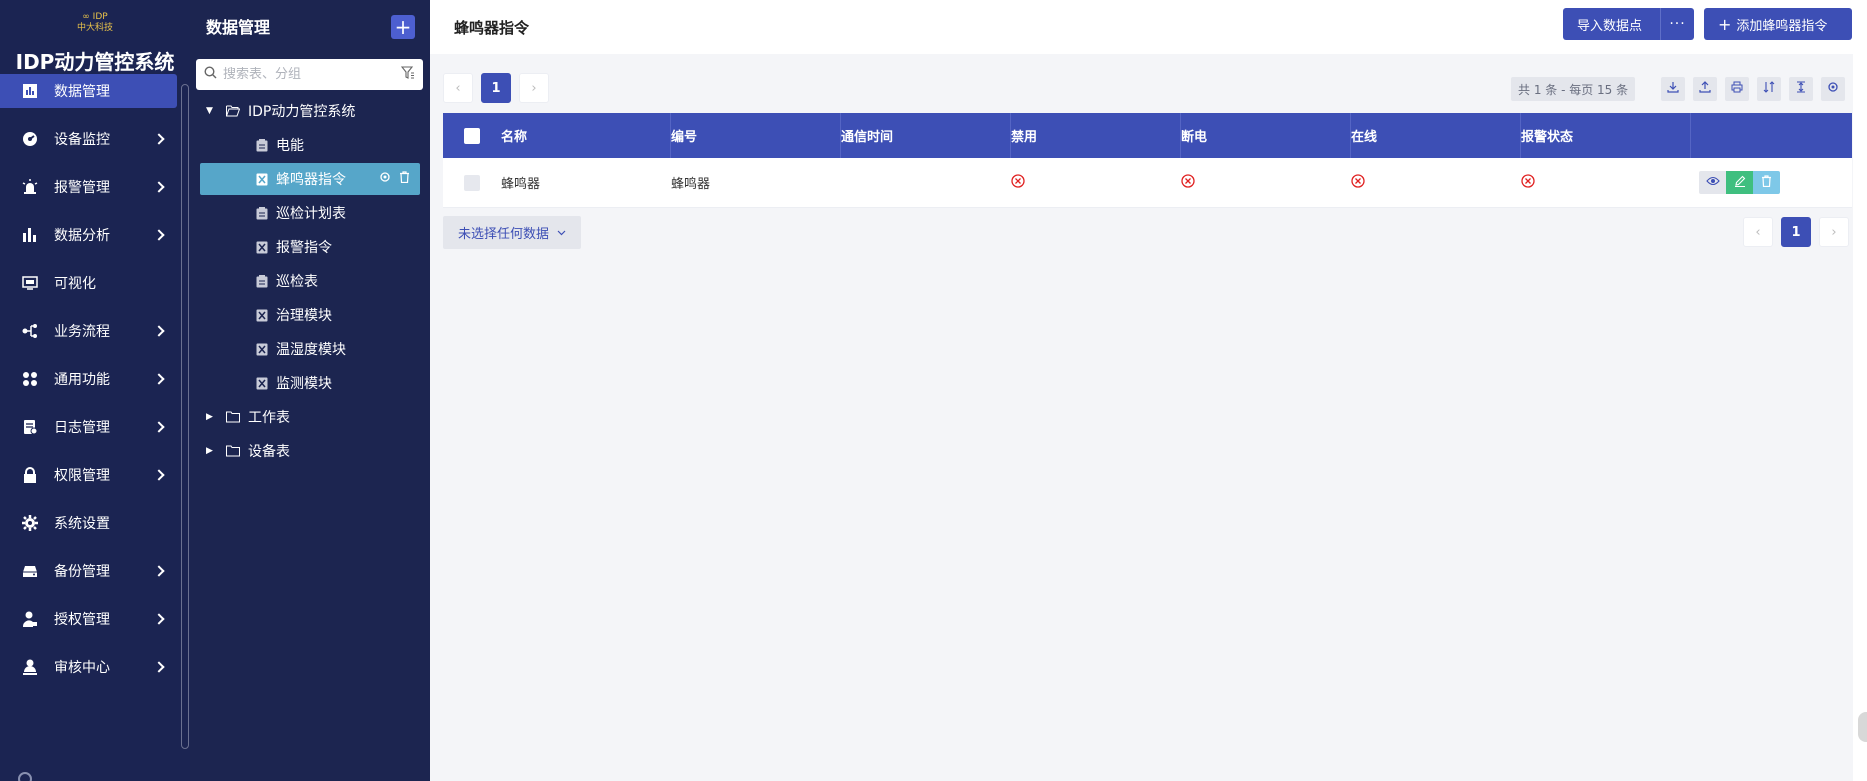  What do you see at coordinates (1628, 24) in the screenshot?
I see `import-data-points-button: 导入数据点 ···` at bounding box center [1628, 24].